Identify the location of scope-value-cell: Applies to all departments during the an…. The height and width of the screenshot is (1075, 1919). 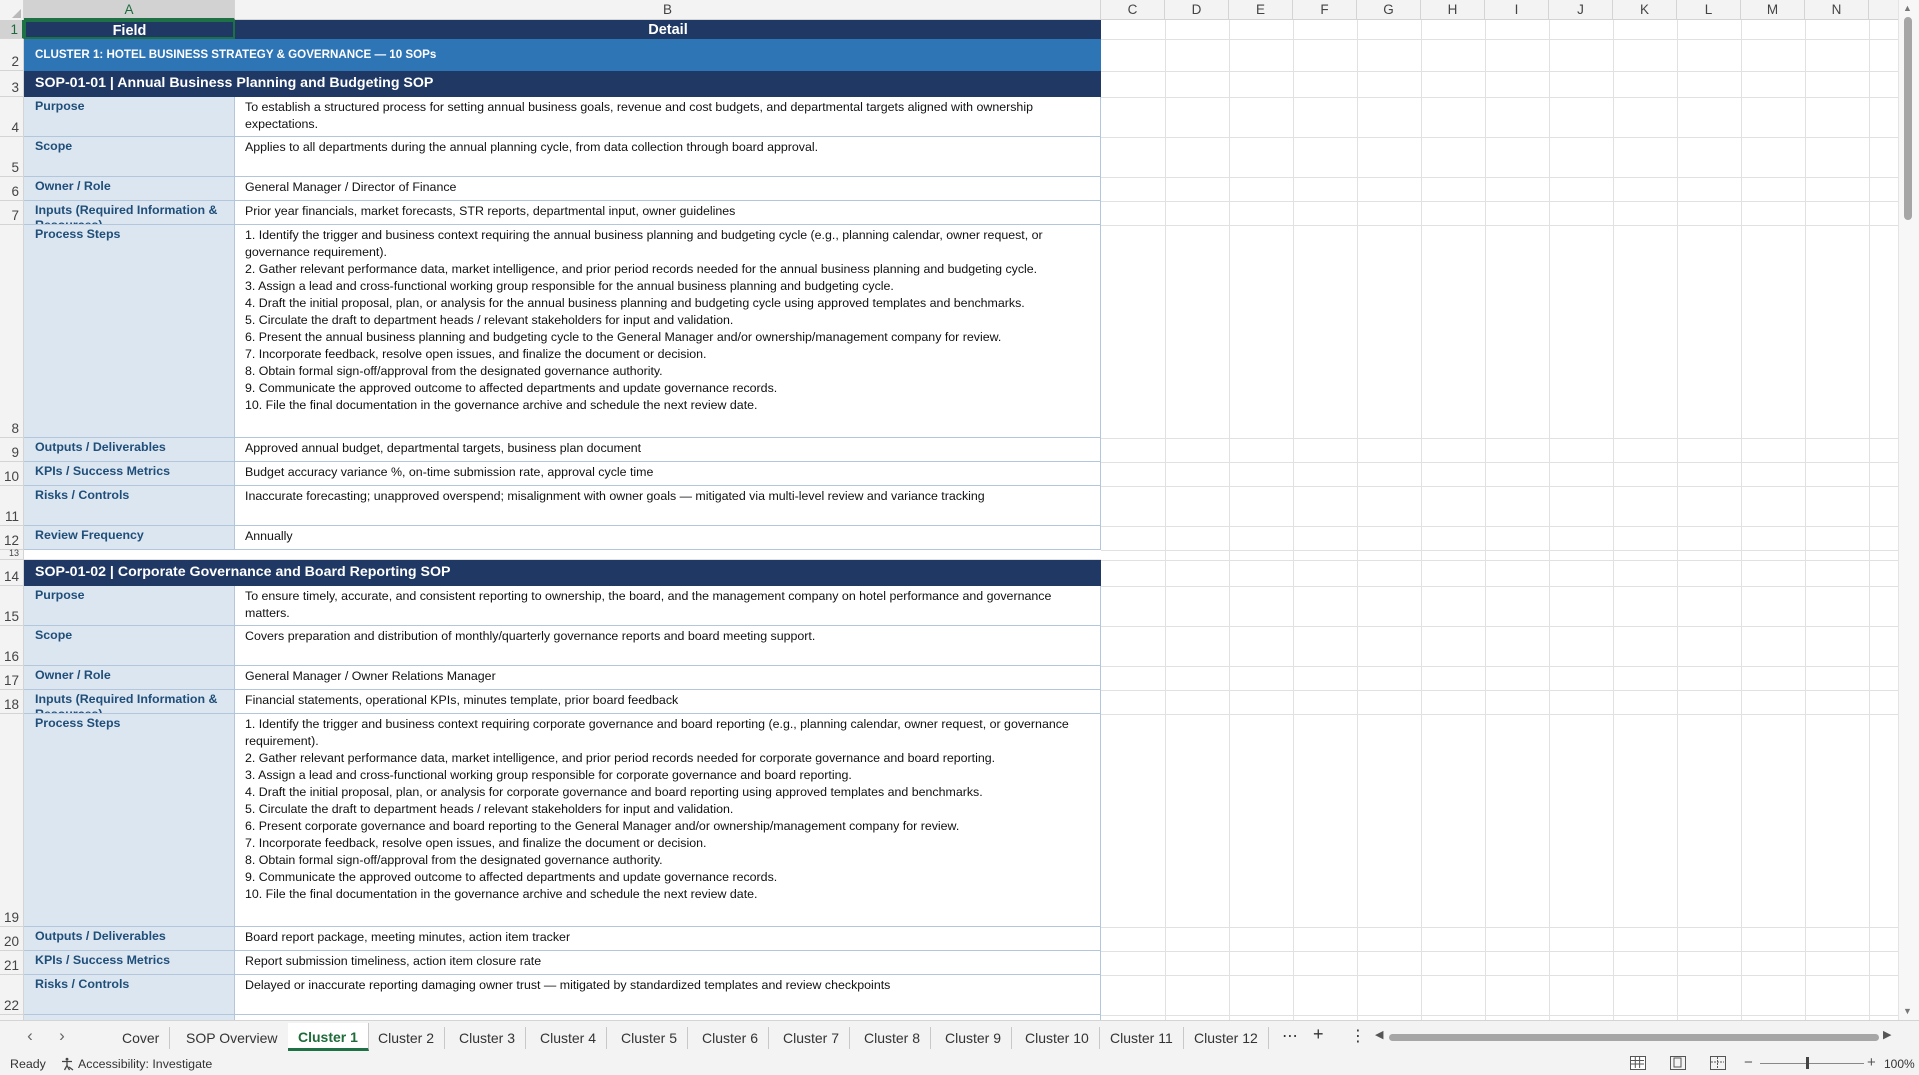
(668, 157).